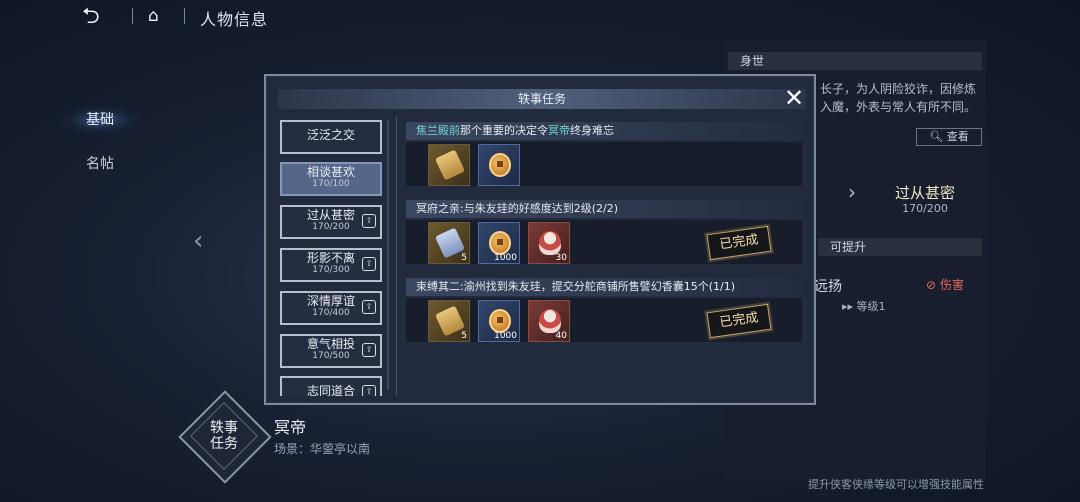 This screenshot has height=502, width=1080. What do you see at coordinates (198, 241) in the screenshot?
I see `chevron-left-icon: ‹` at bounding box center [198, 241].